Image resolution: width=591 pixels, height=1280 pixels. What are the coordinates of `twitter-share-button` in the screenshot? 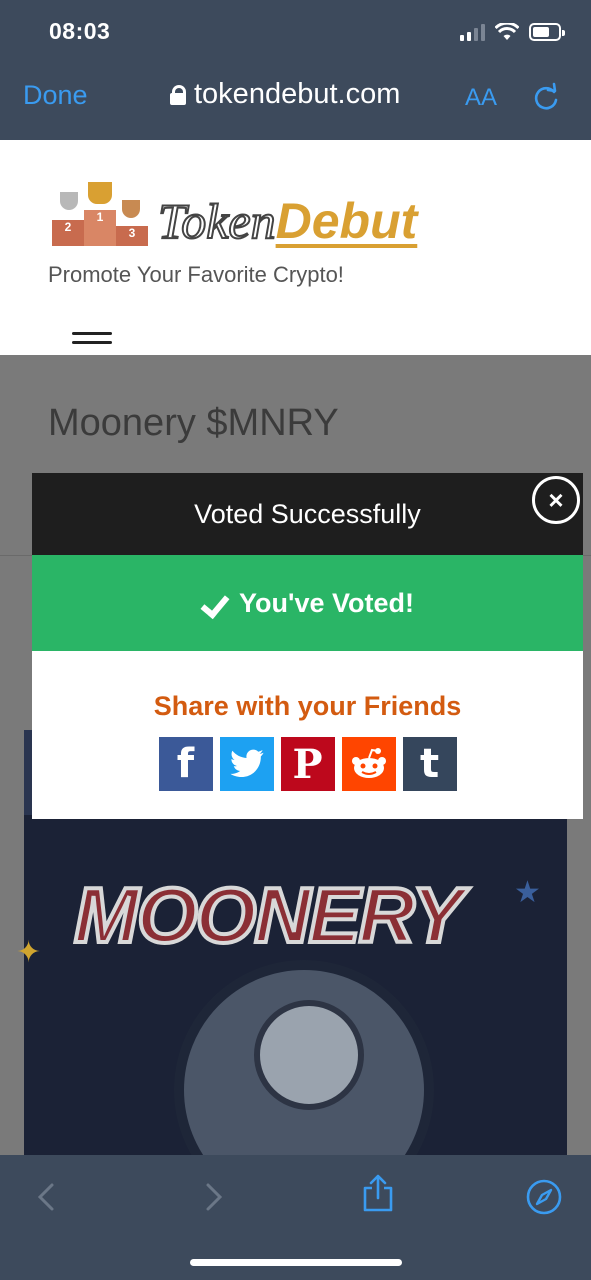 It's located at (246, 764).